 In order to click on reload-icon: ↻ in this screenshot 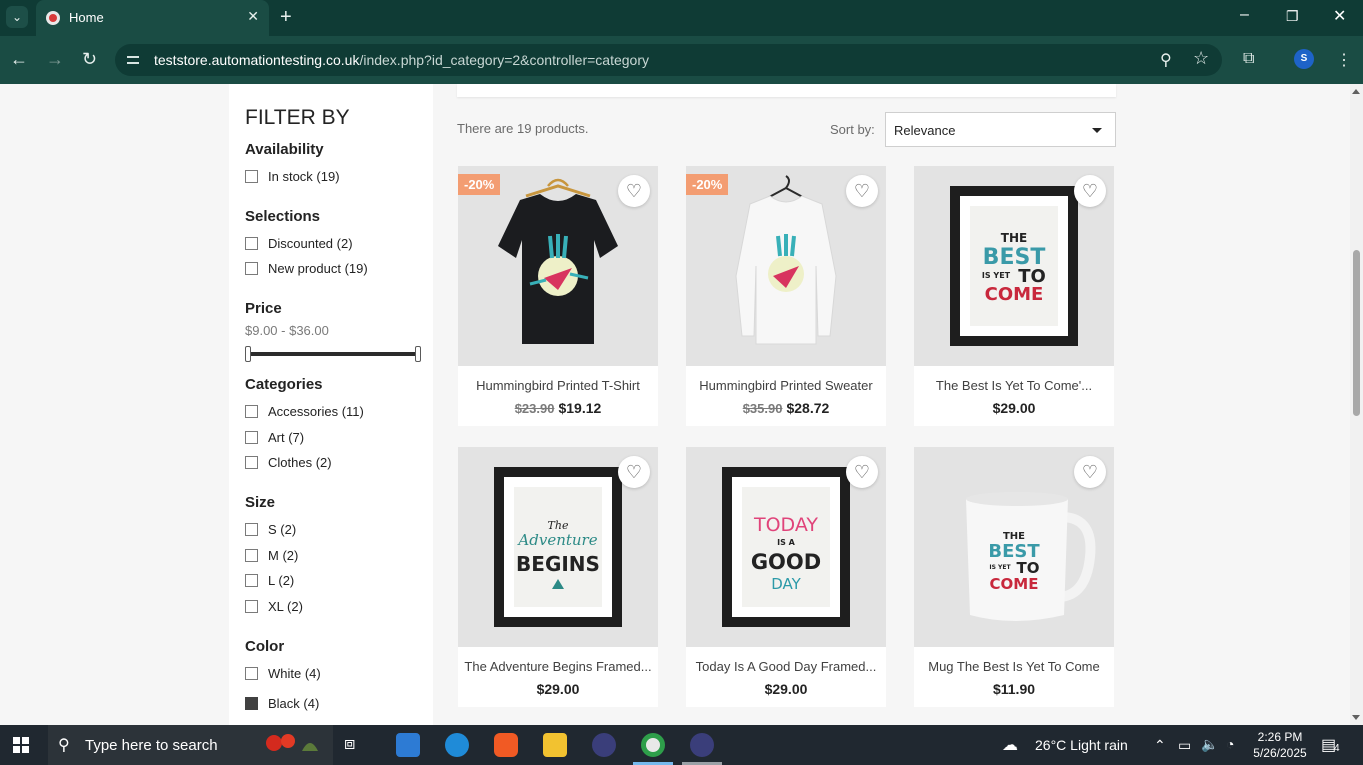, I will do `click(89, 59)`.